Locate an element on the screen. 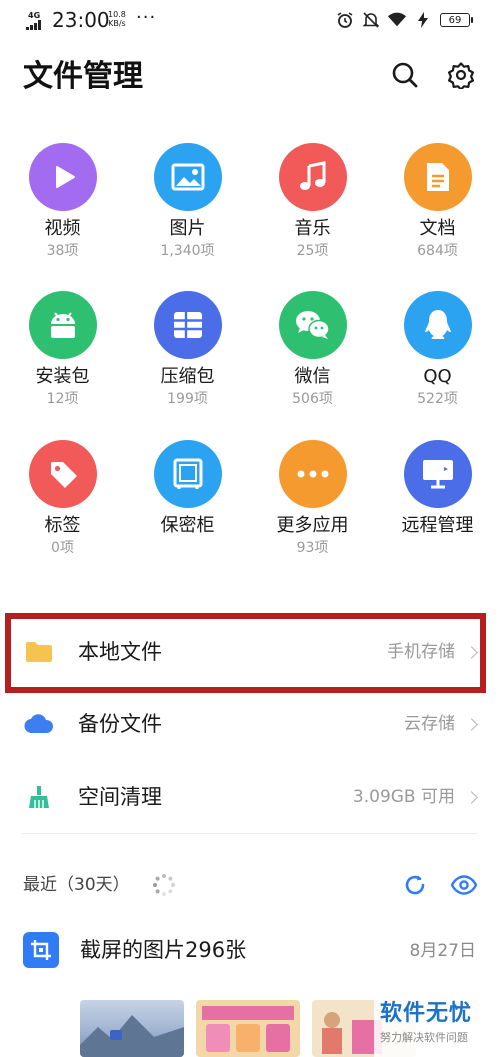 The image size is (500, 1057). category-apk: 安装包 12项 is located at coordinates (62, 353).